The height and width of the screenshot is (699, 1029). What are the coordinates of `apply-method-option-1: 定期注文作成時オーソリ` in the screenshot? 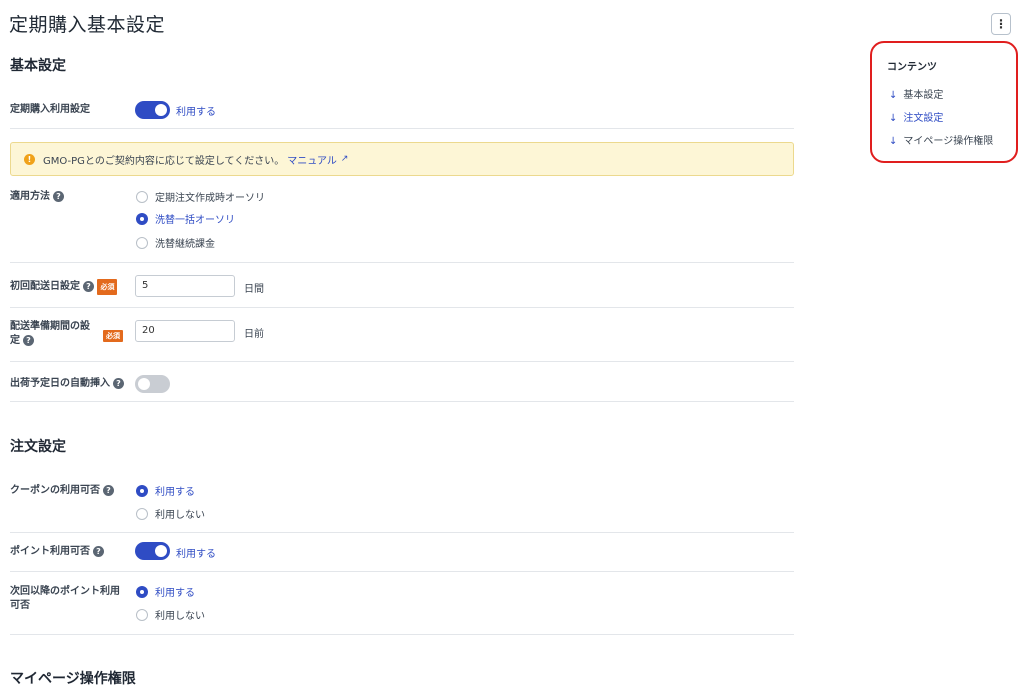 It's located at (200, 196).